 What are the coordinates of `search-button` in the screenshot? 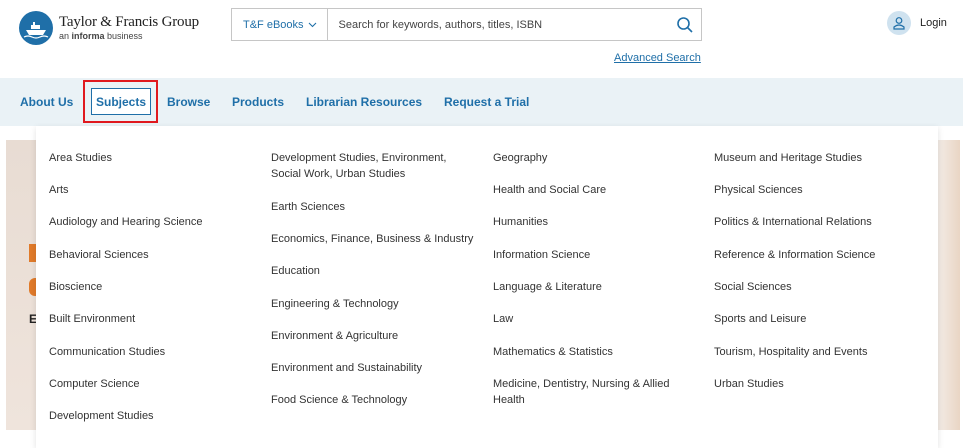 It's located at (685, 24).